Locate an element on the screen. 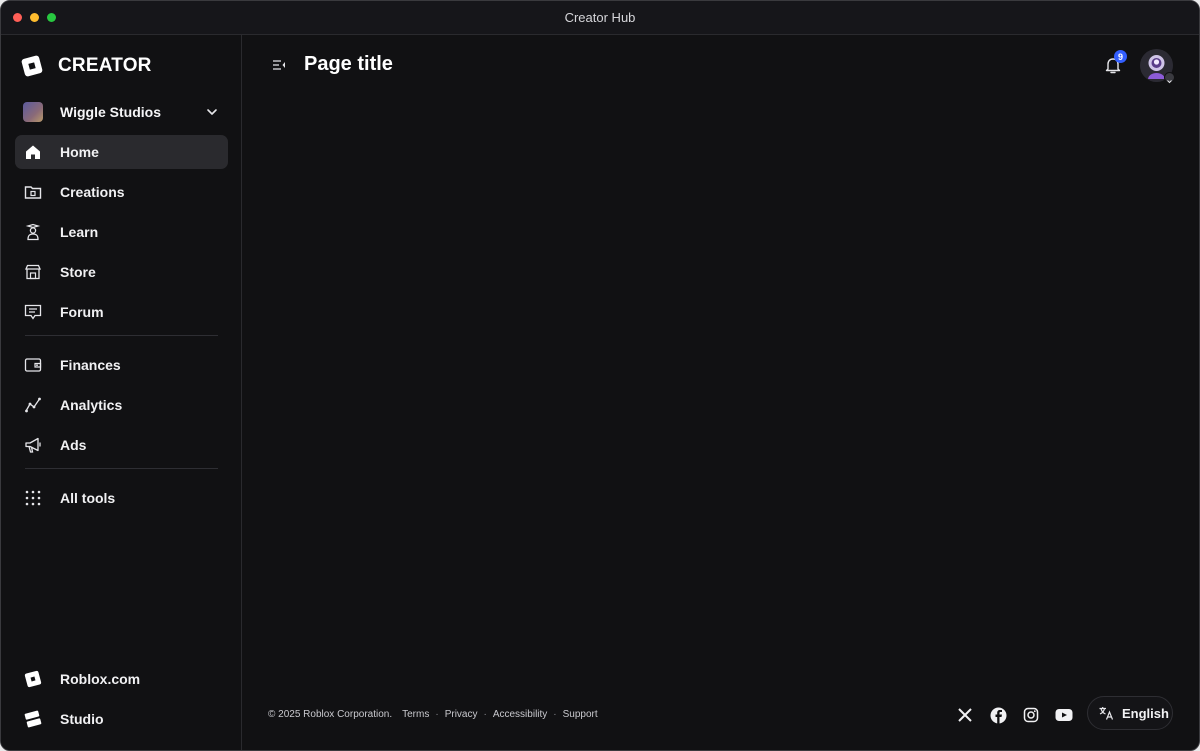  studio-logo-icon is located at coordinates (33, 719).